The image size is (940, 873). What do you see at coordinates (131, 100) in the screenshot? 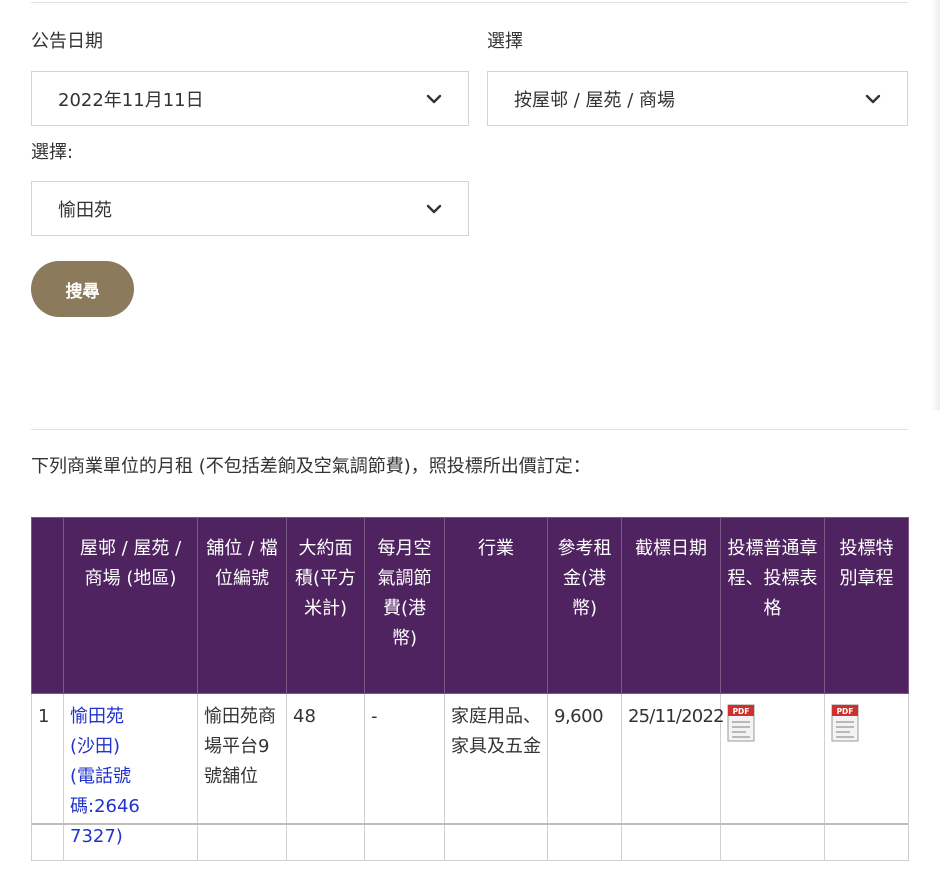
I see `date-select-value: 2022年11月11日` at bounding box center [131, 100].